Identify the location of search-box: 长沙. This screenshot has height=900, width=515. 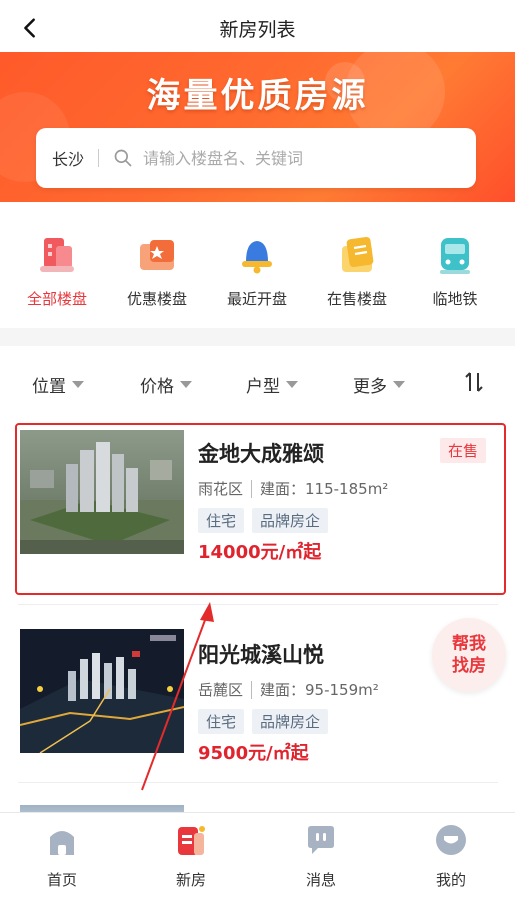
(256, 158).